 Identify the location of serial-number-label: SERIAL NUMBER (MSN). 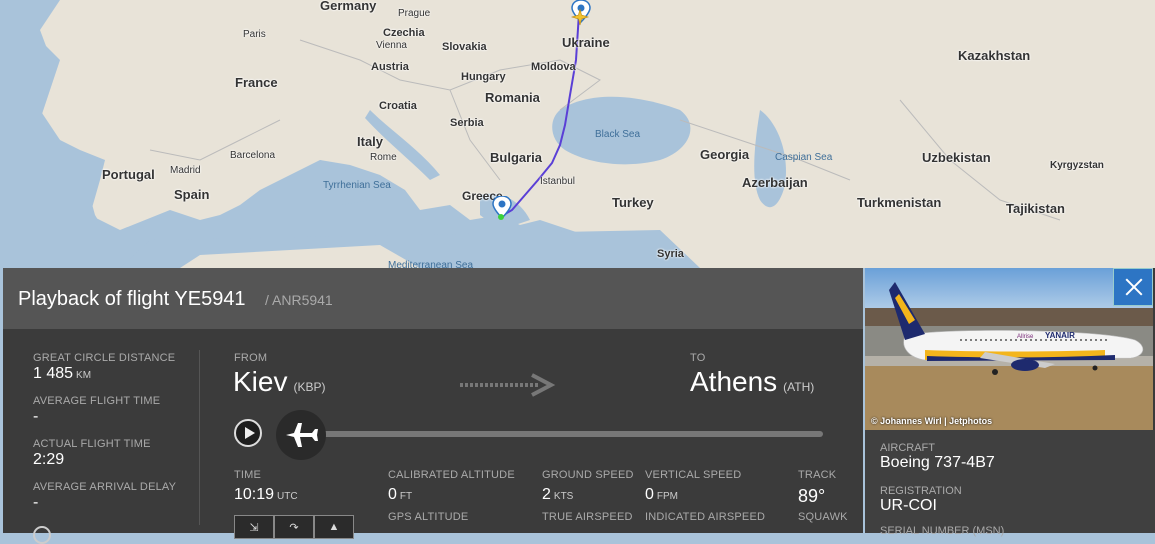
(942, 531).